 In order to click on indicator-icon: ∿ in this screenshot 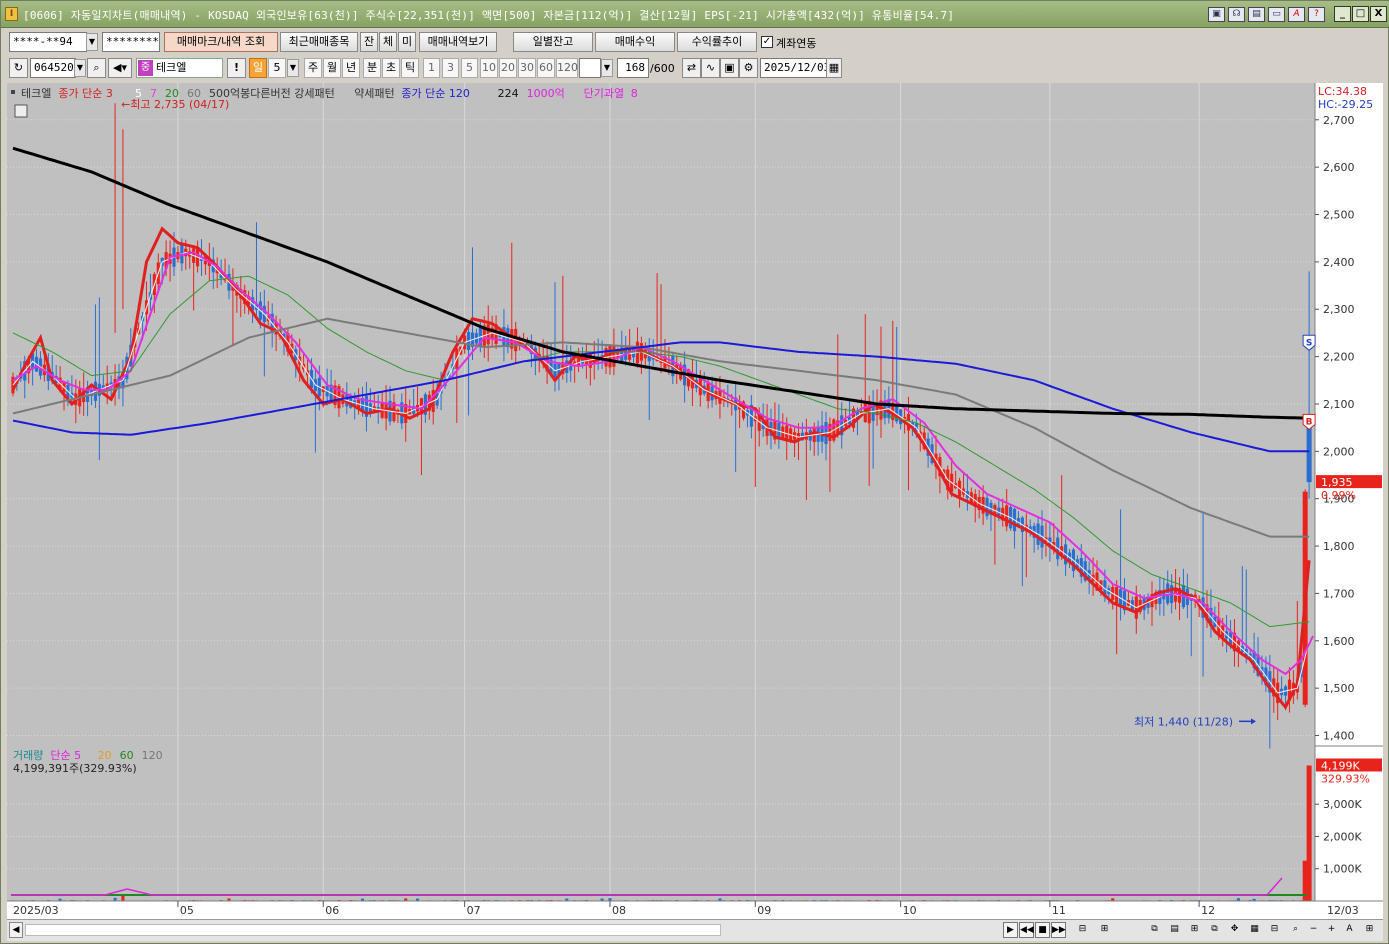, I will do `click(710, 68)`.